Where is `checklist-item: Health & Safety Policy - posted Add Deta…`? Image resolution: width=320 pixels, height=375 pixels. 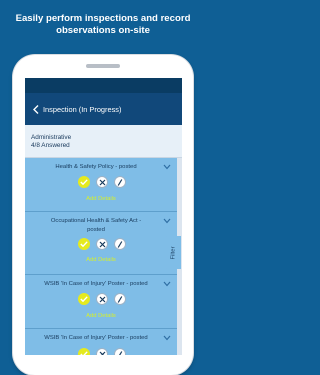 checklist-item: Health & Safety Policy - posted Add Deta… is located at coordinates (101, 185).